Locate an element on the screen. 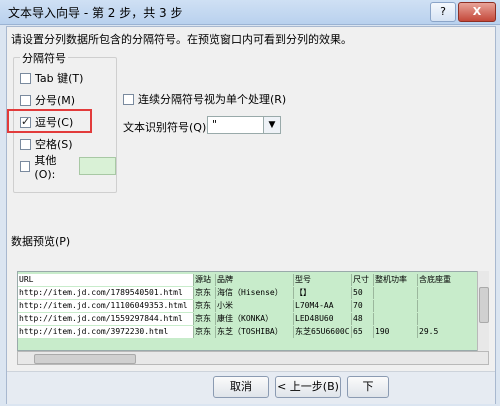  space-checkbox is located at coordinates (25, 144).